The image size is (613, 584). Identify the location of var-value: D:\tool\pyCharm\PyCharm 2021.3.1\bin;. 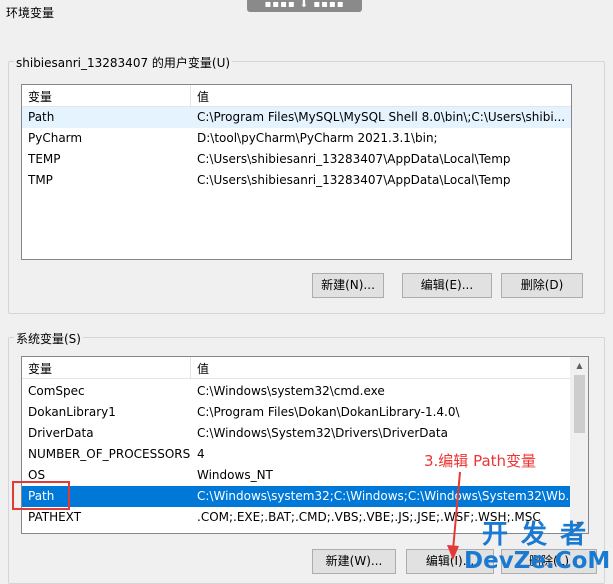
(317, 138).